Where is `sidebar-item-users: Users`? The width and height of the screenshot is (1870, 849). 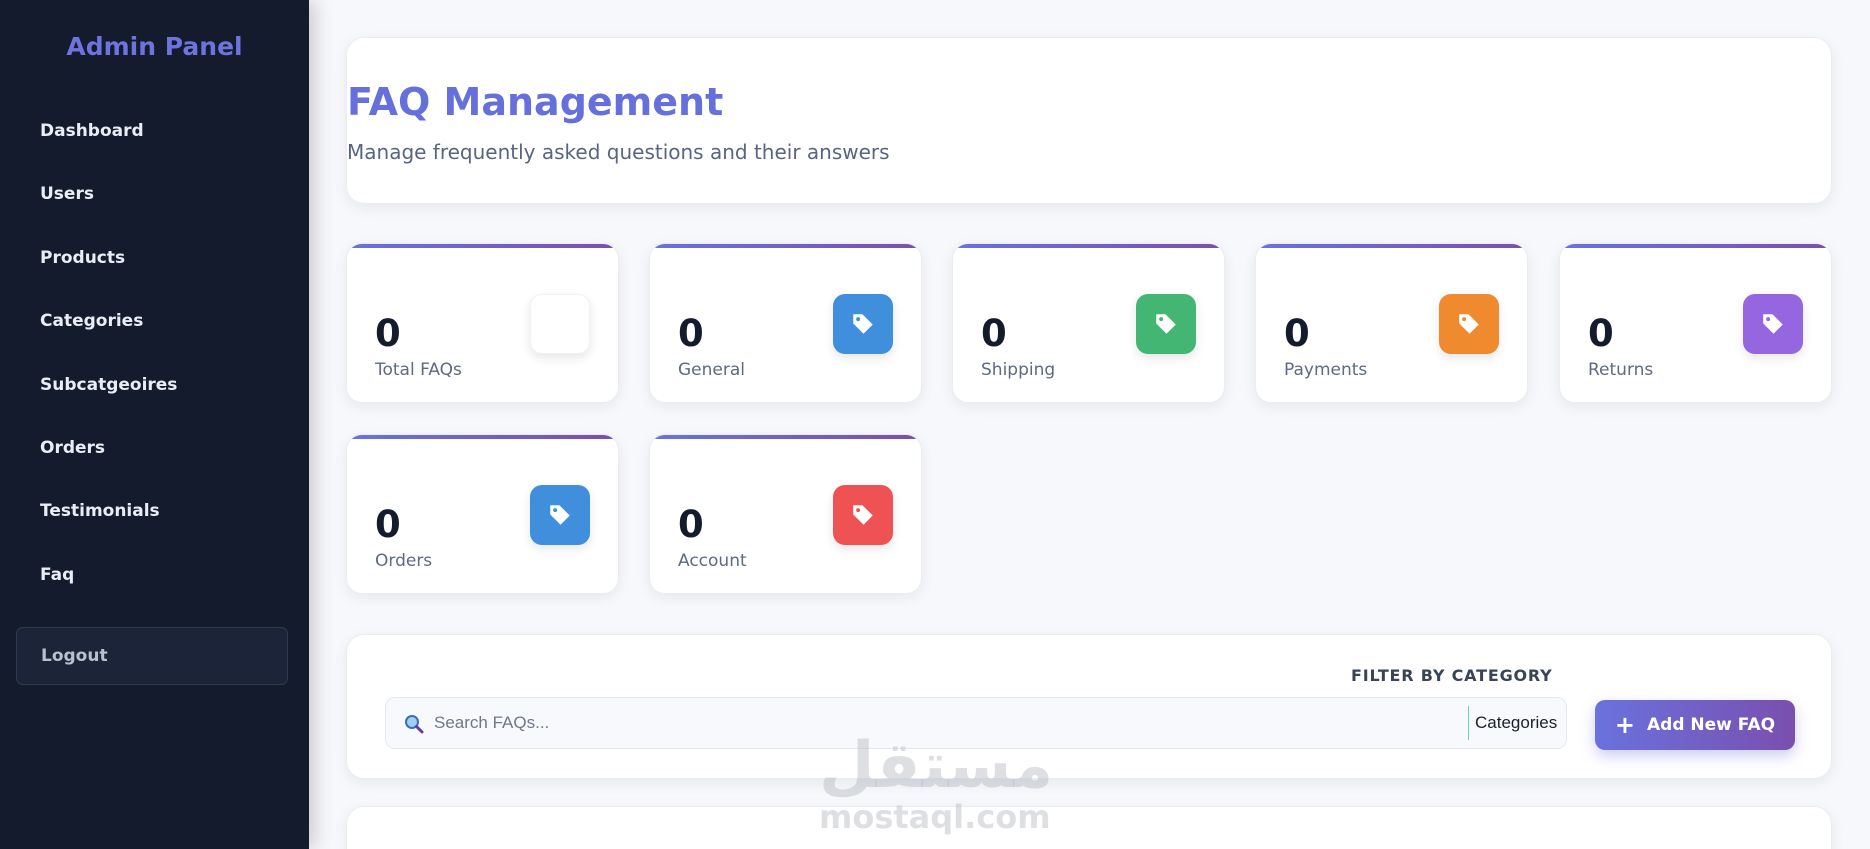
sidebar-item-users: Users is located at coordinates (154, 206).